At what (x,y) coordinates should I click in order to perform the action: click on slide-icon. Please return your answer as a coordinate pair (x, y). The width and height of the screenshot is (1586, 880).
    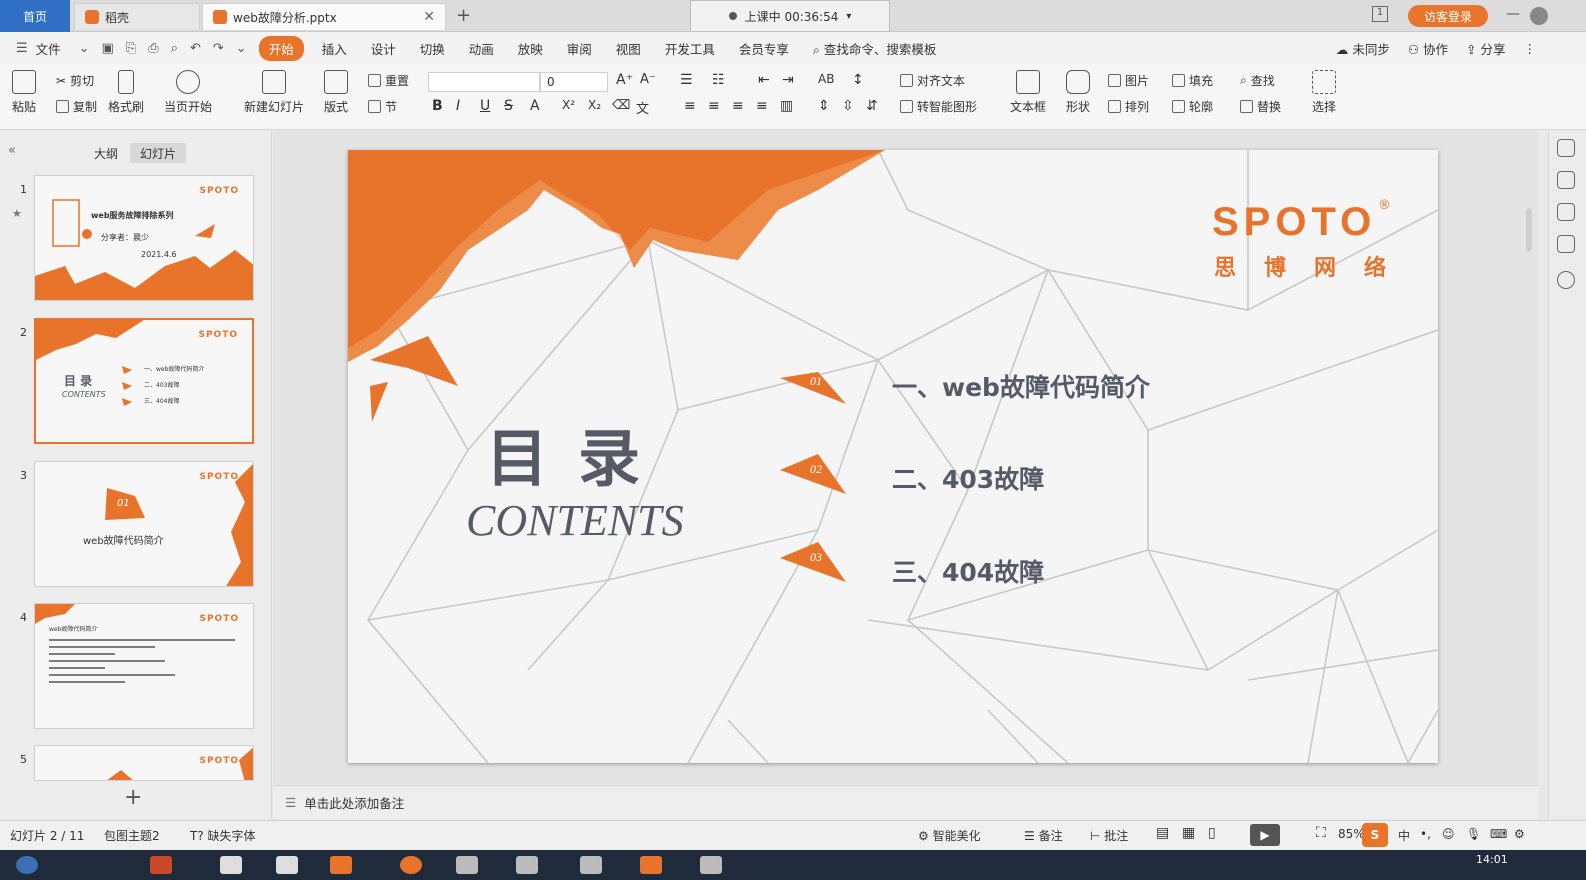
    Looking at the image, I should click on (1566, 244).